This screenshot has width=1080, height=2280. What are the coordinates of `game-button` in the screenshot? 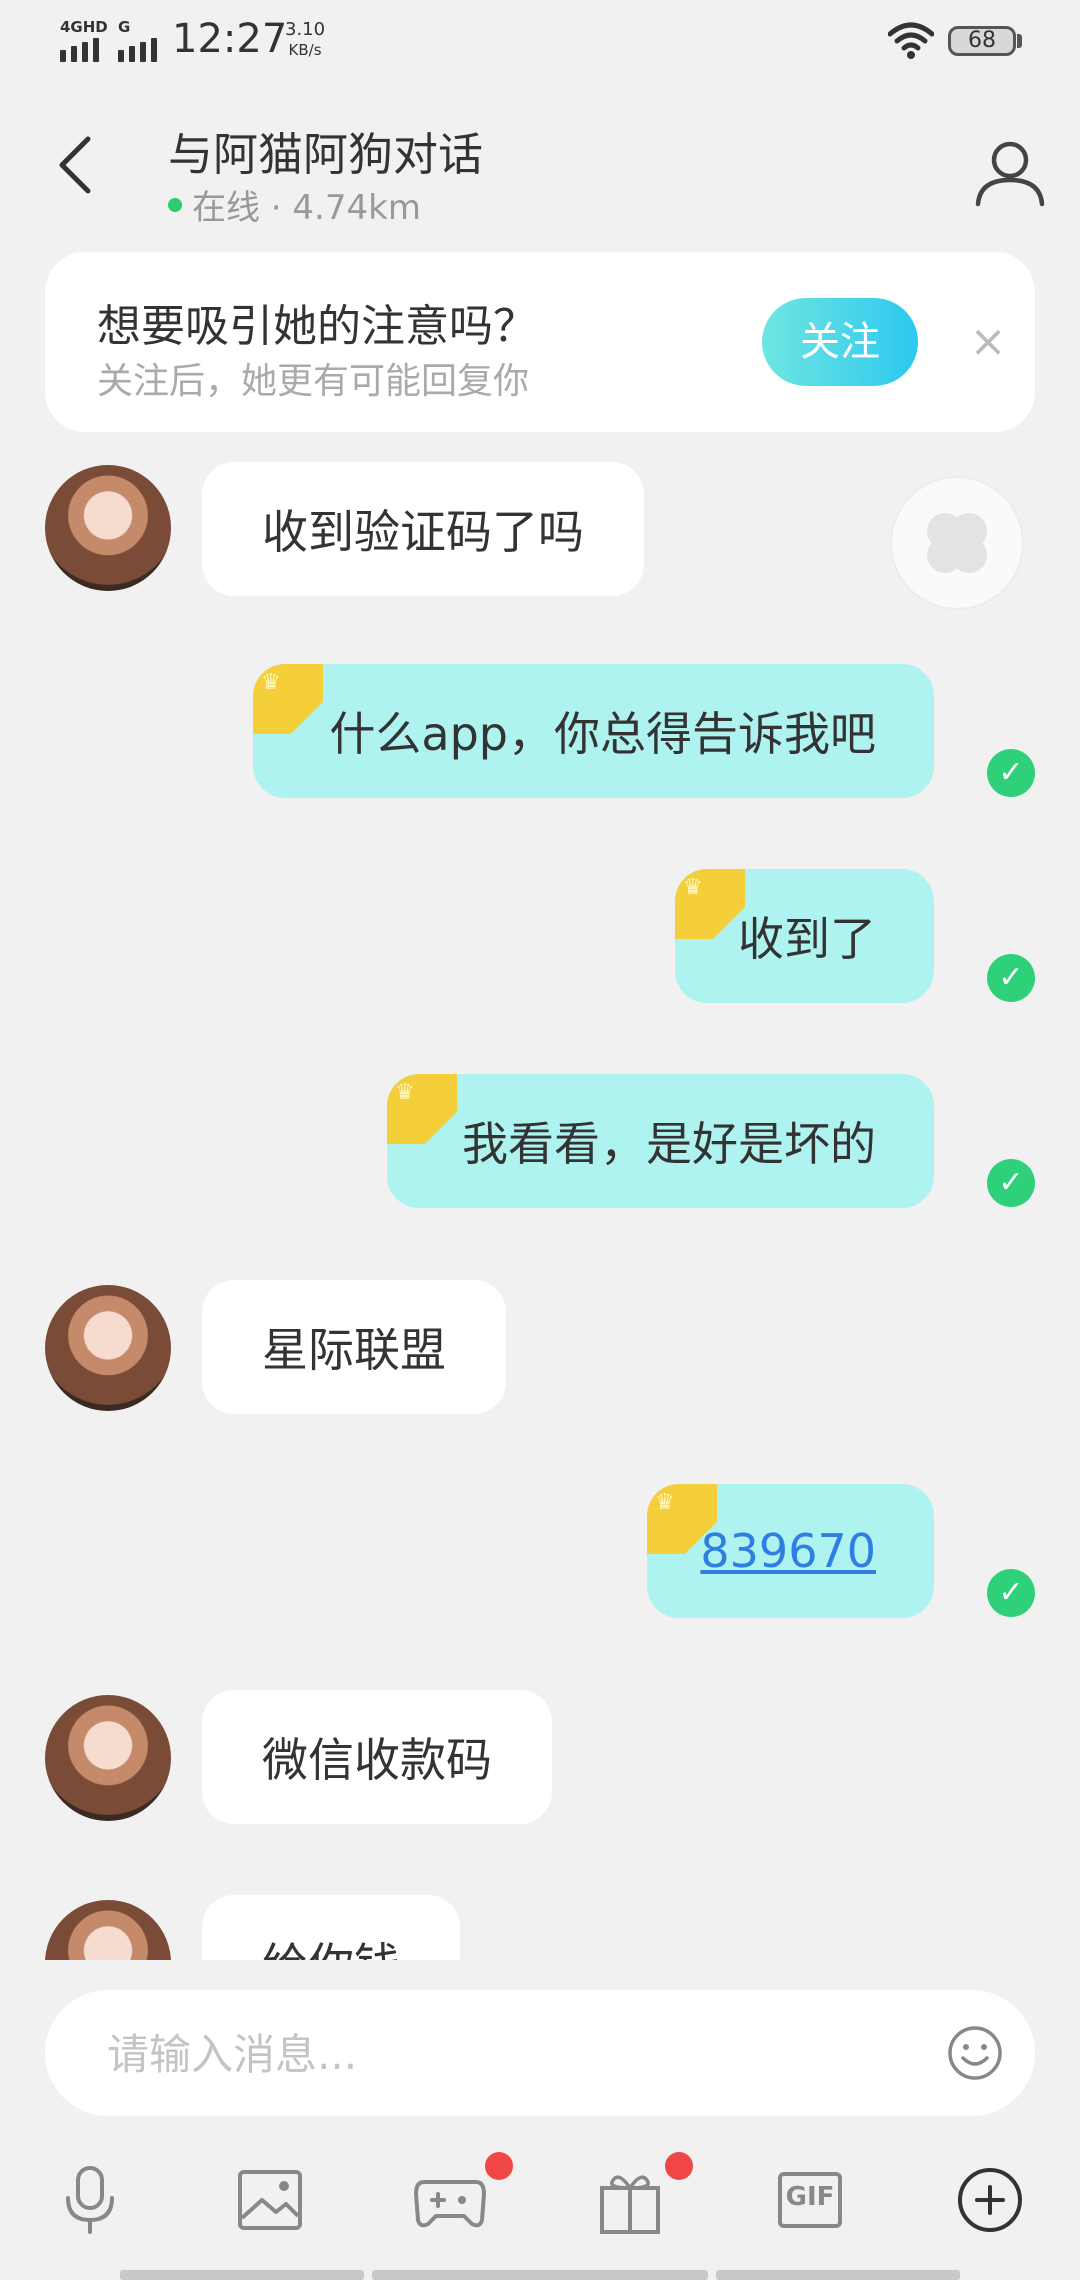 It's located at (461, 2196).